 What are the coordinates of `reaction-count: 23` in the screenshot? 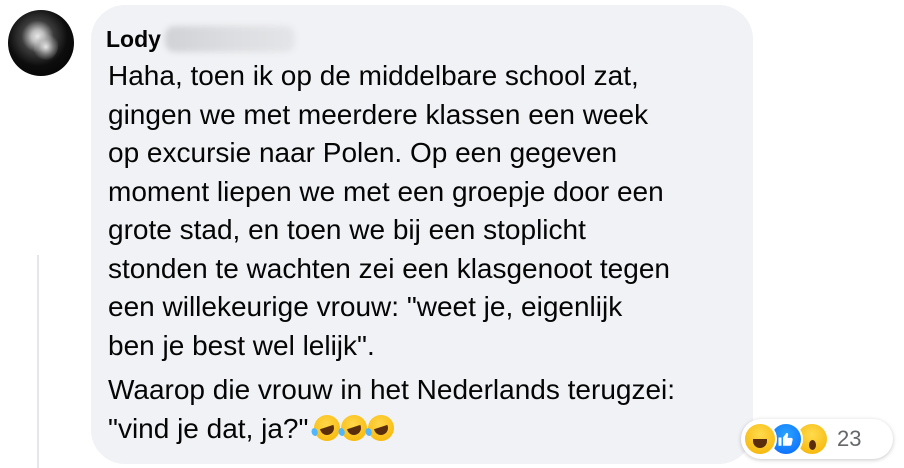 It's located at (849, 438).